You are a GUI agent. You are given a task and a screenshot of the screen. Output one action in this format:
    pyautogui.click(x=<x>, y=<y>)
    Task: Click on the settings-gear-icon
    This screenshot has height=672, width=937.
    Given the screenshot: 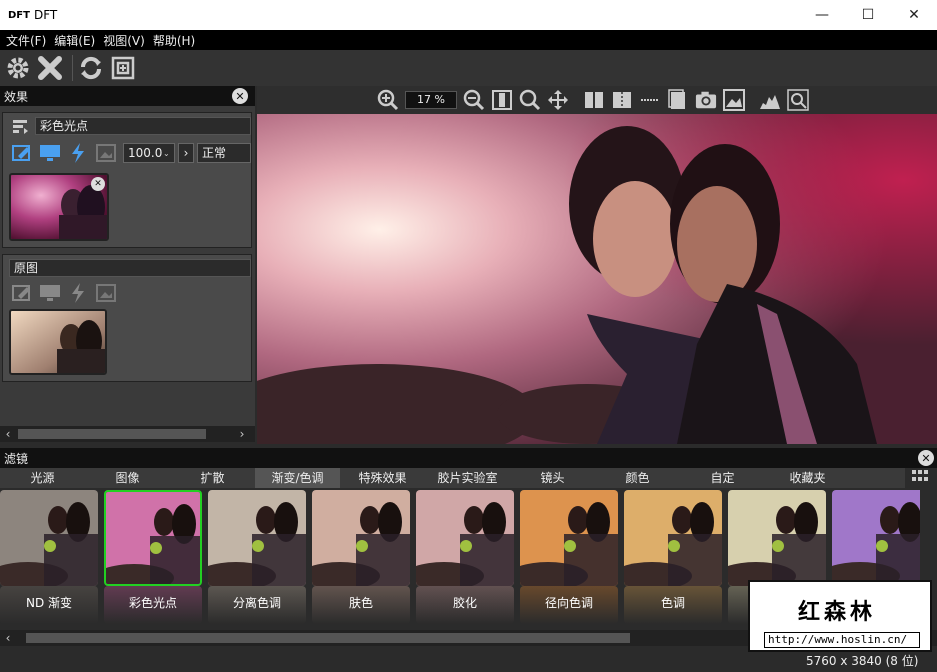 What is the action you would take?
    pyautogui.click(x=18, y=68)
    